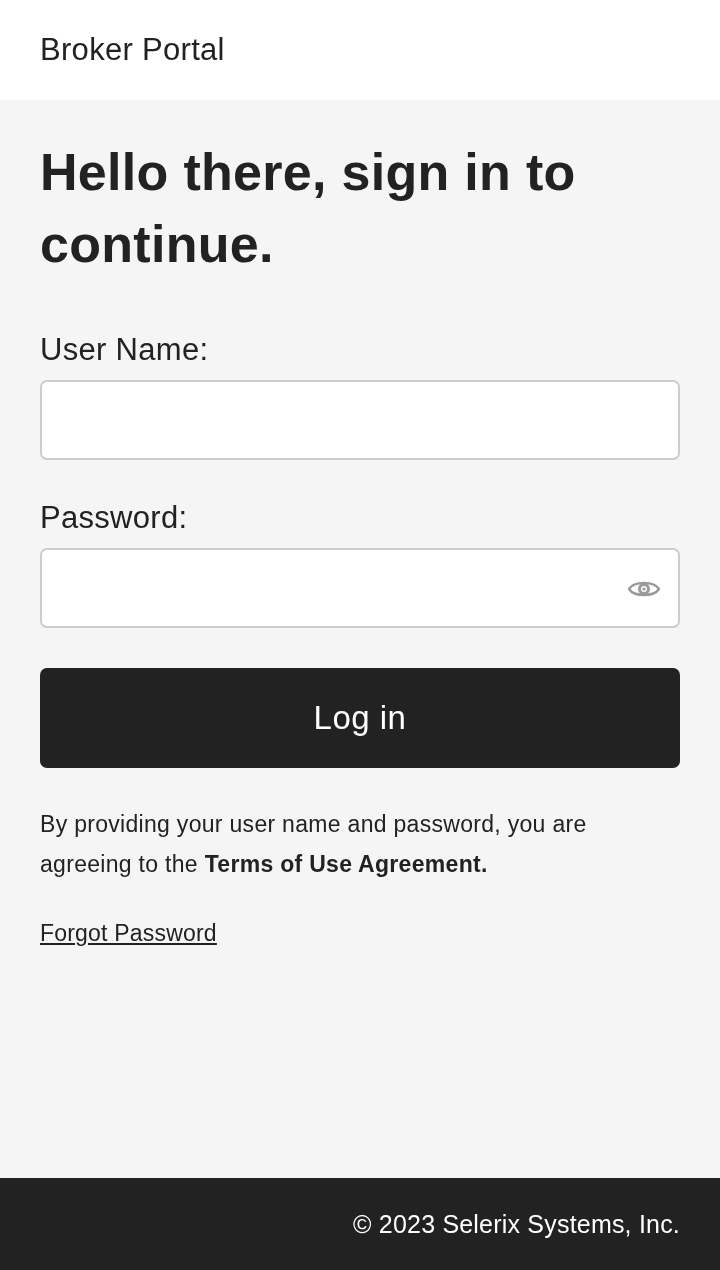 The height and width of the screenshot is (1270, 720). What do you see at coordinates (644, 589) in the screenshot?
I see `eye-icon` at bounding box center [644, 589].